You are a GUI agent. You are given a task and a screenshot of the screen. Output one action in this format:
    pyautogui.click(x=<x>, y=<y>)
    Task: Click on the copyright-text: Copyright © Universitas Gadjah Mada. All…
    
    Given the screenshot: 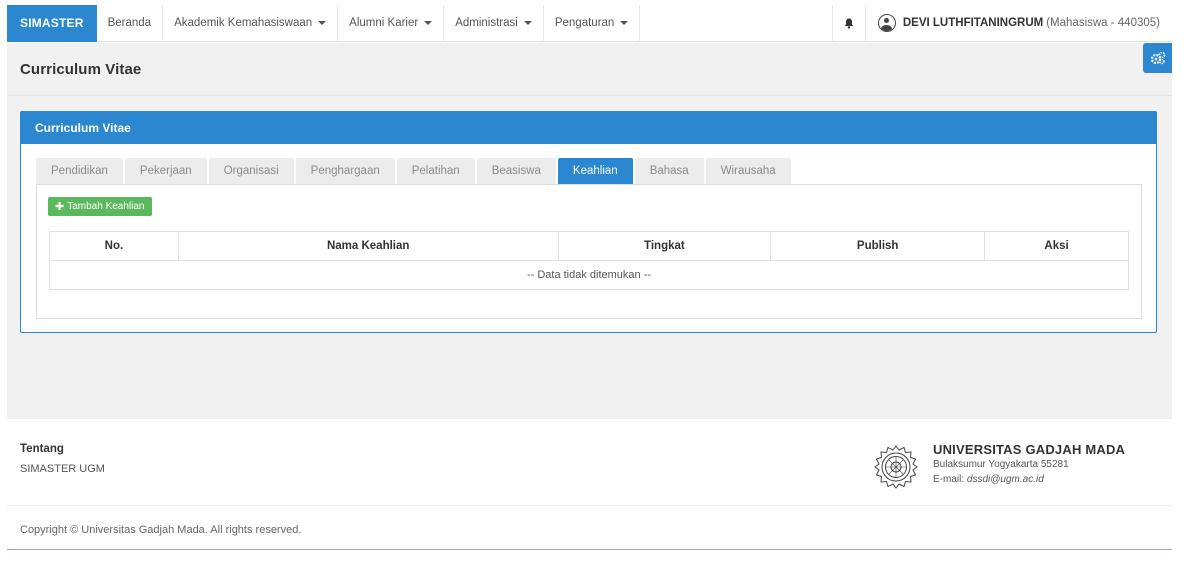 What is the action you would take?
    pyautogui.click(x=161, y=530)
    